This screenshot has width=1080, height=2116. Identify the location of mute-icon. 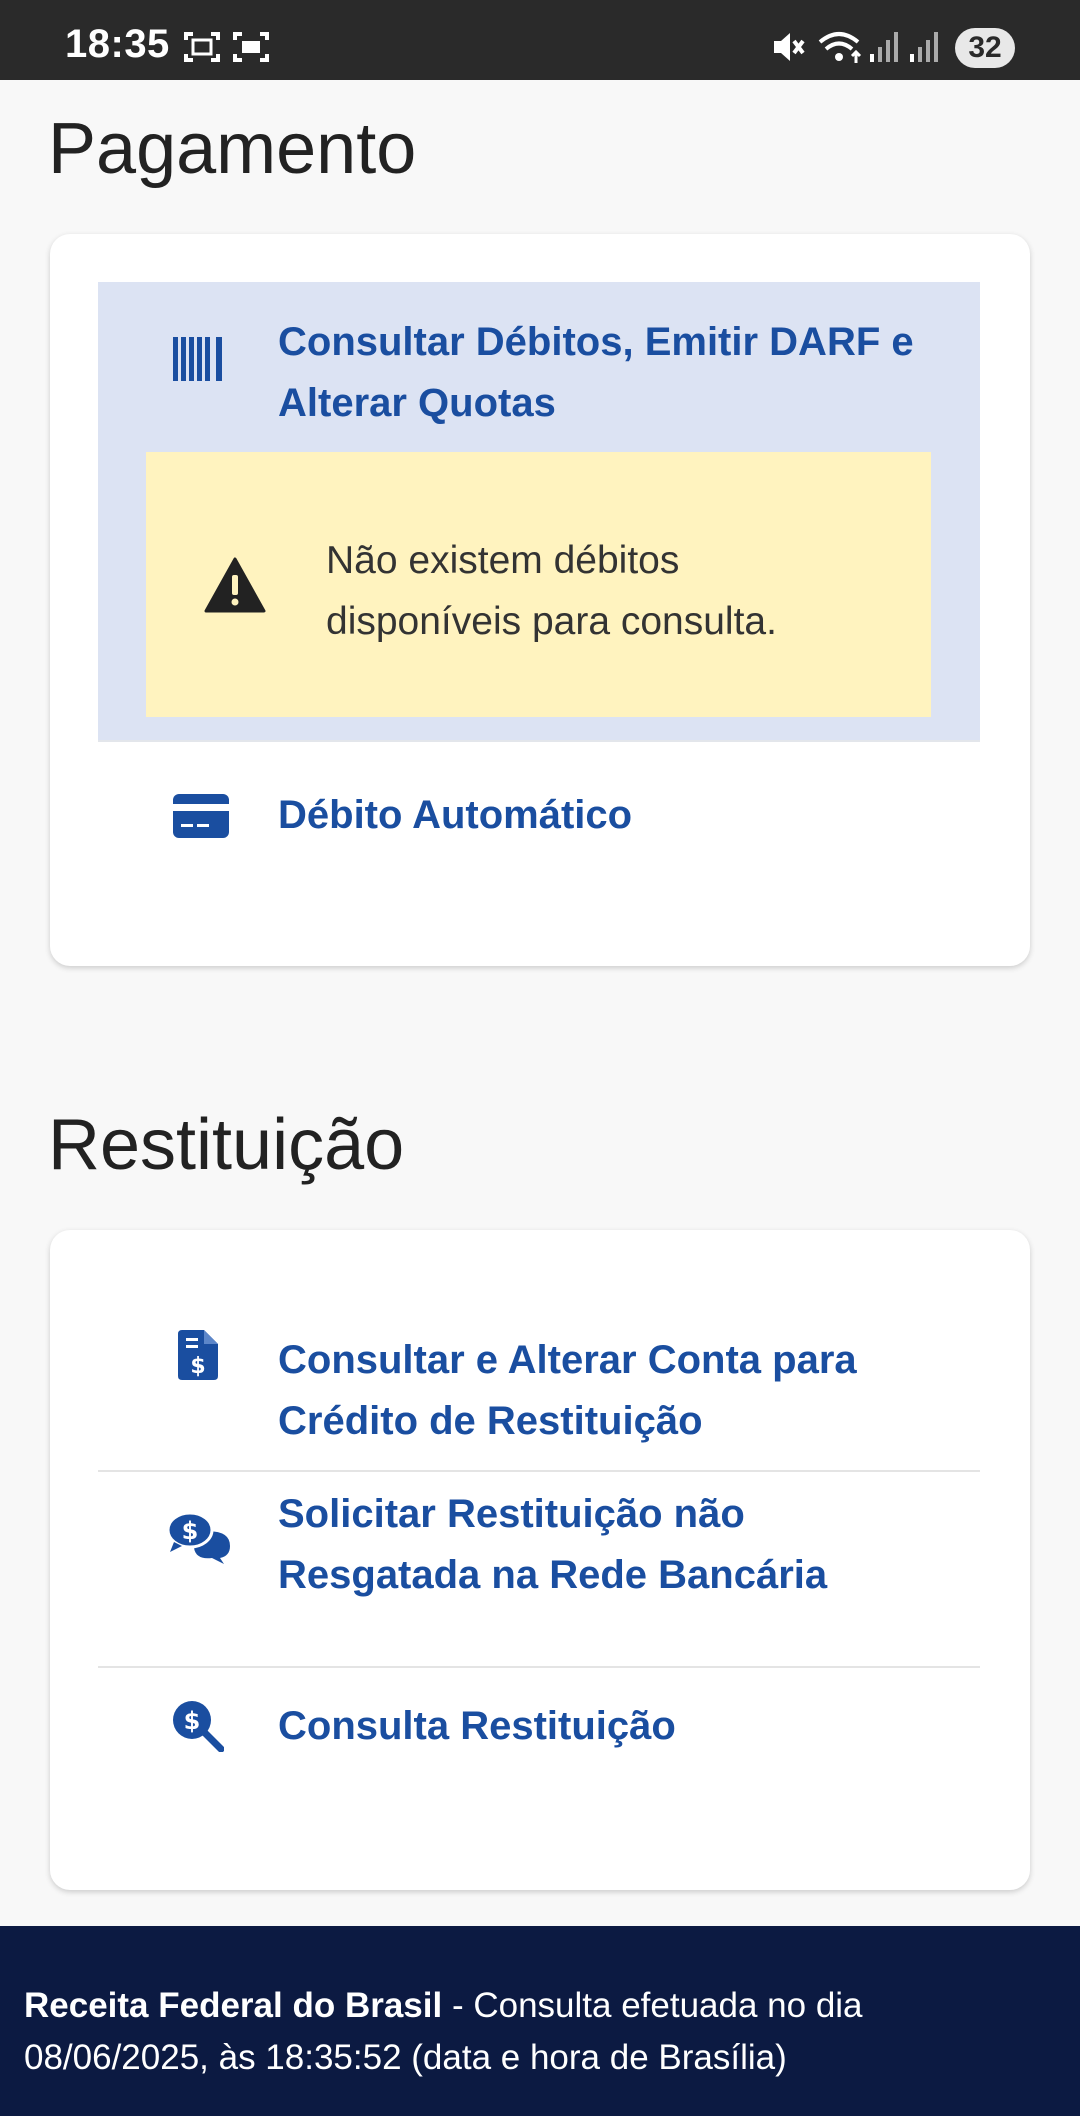
(789, 47).